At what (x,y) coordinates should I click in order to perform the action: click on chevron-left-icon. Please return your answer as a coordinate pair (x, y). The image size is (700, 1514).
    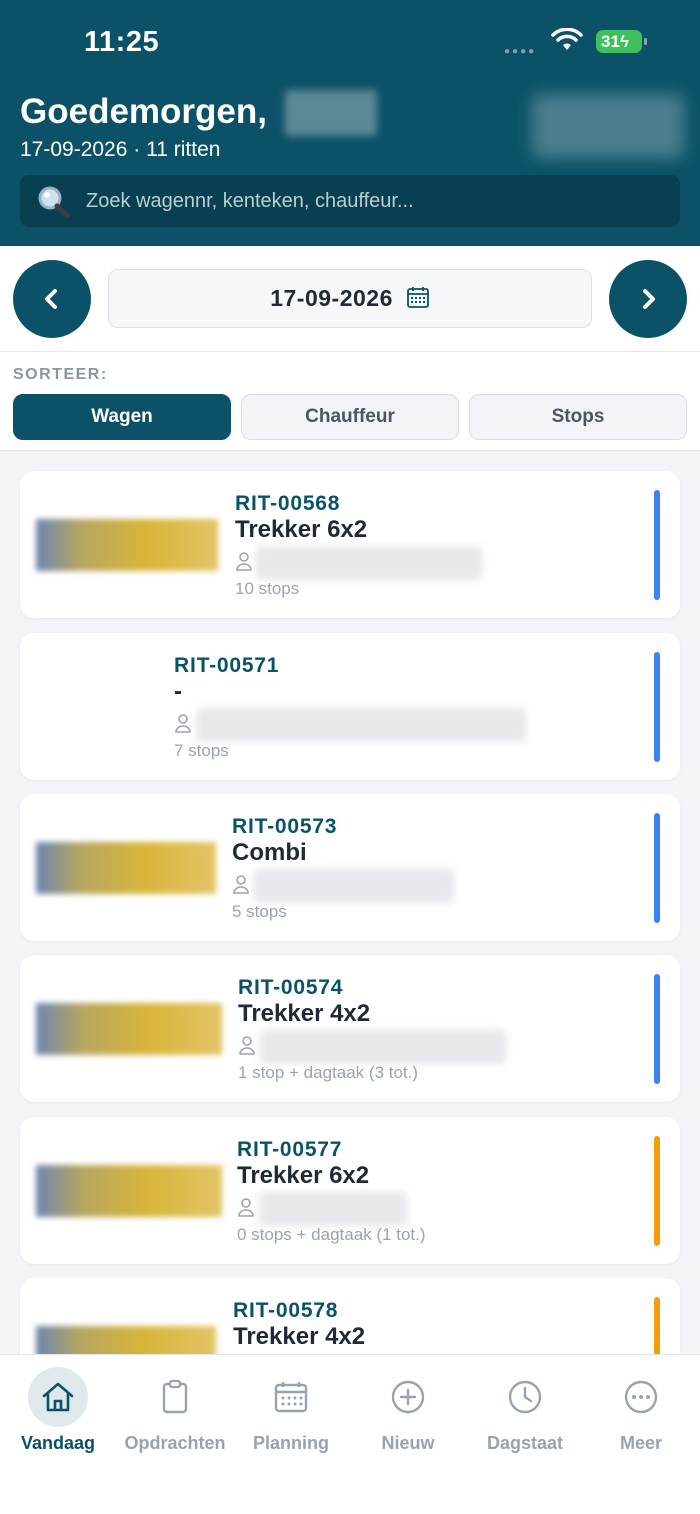
    Looking at the image, I should click on (51, 299).